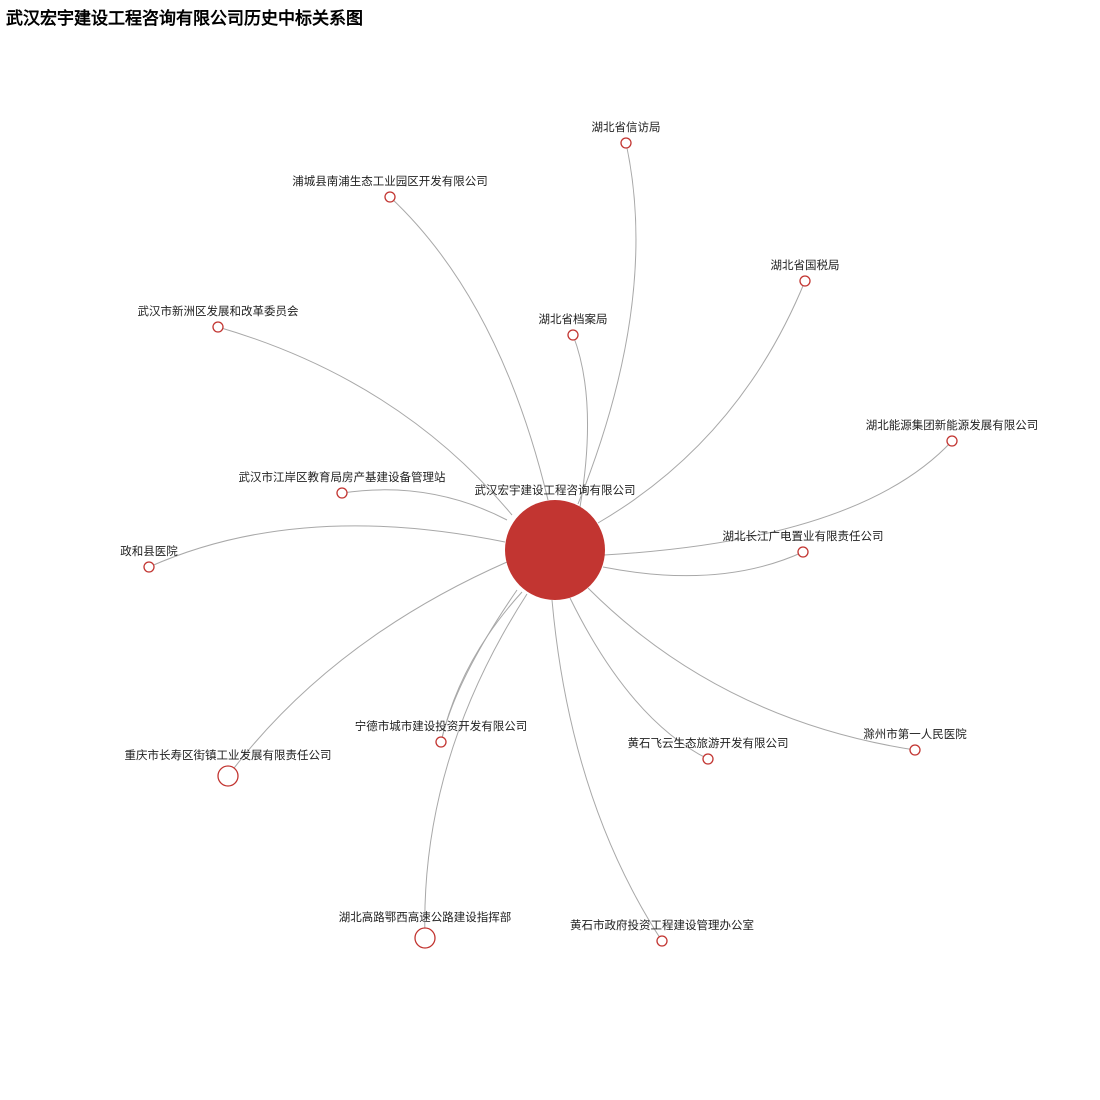  Describe the element at coordinates (751, 669) in the screenshot. I see `edge-n10` at that location.